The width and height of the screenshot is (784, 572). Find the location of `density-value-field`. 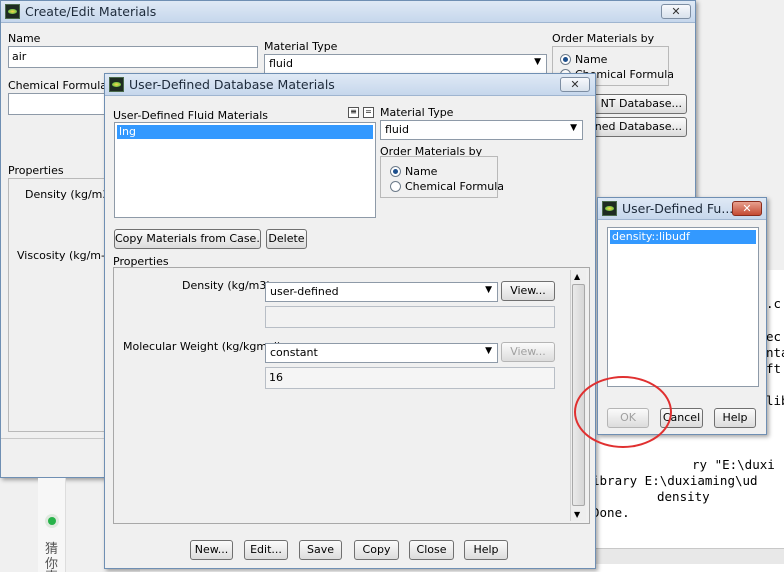

density-value-field is located at coordinates (410, 317).